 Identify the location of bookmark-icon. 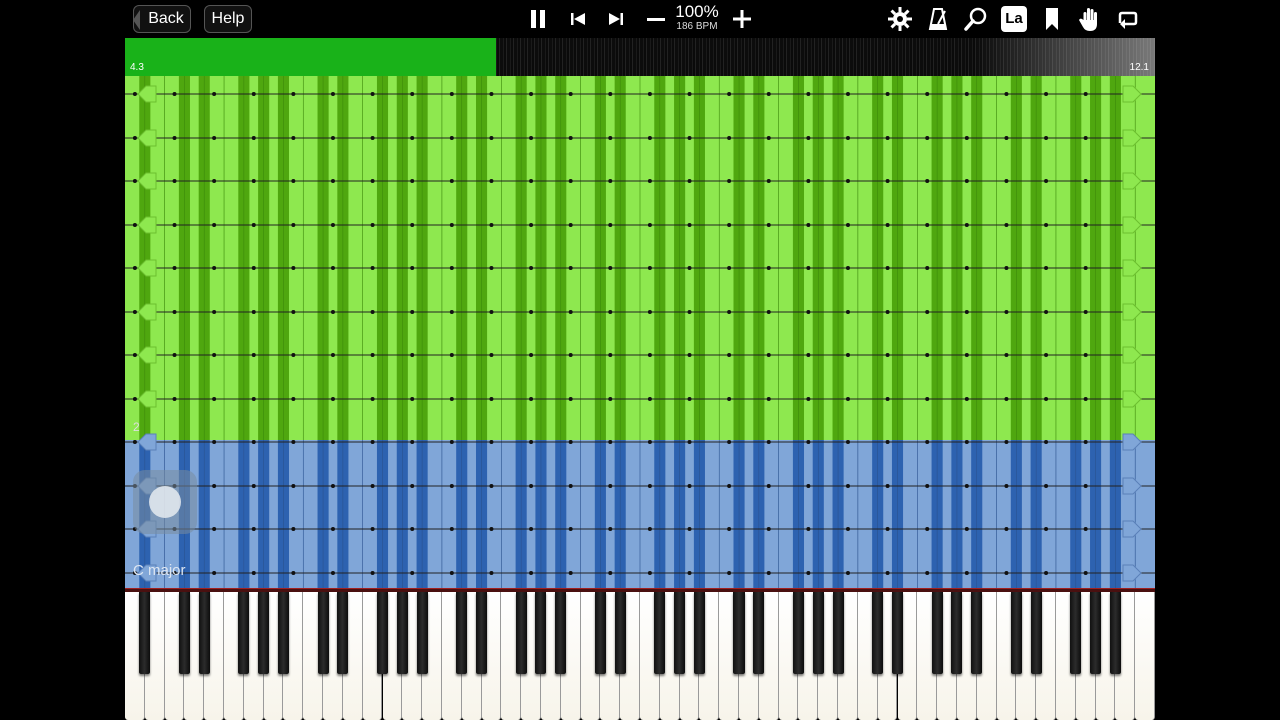
(1052, 19).